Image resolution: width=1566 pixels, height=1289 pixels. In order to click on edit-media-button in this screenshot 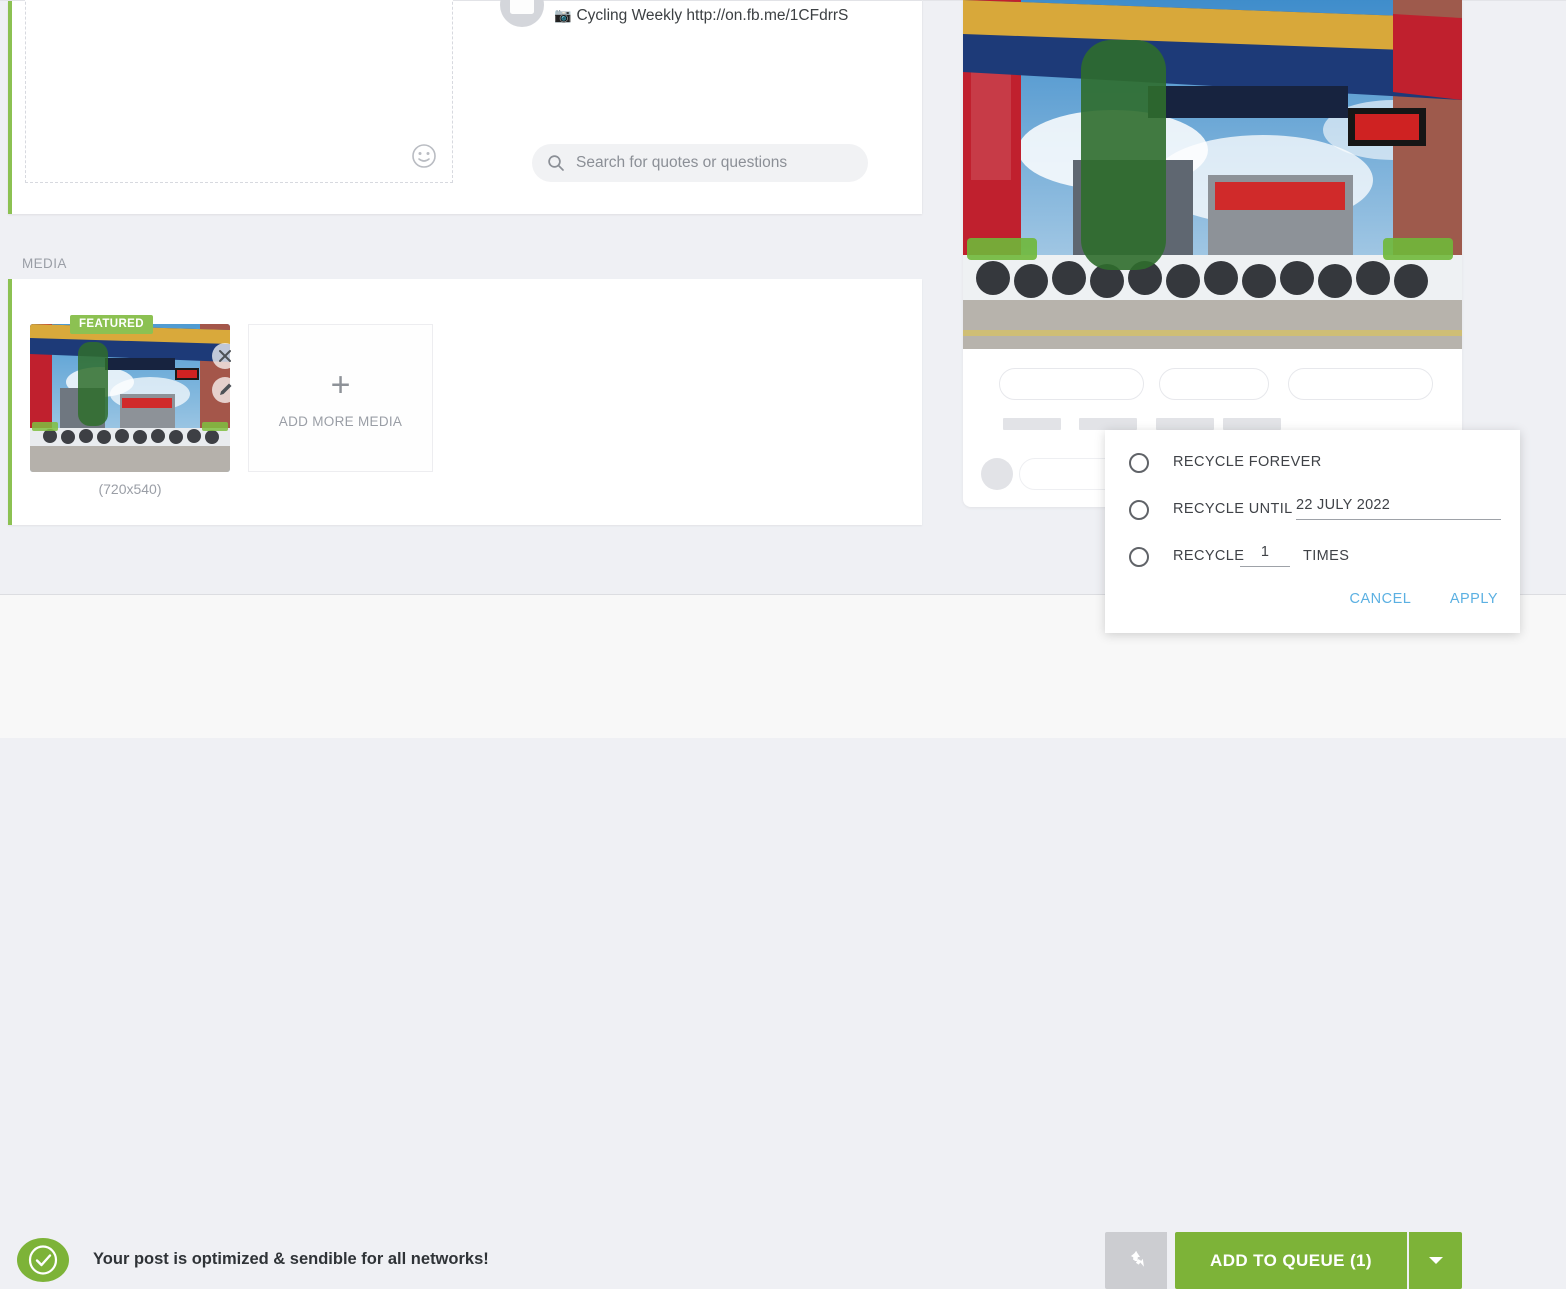, I will do `click(225, 390)`.